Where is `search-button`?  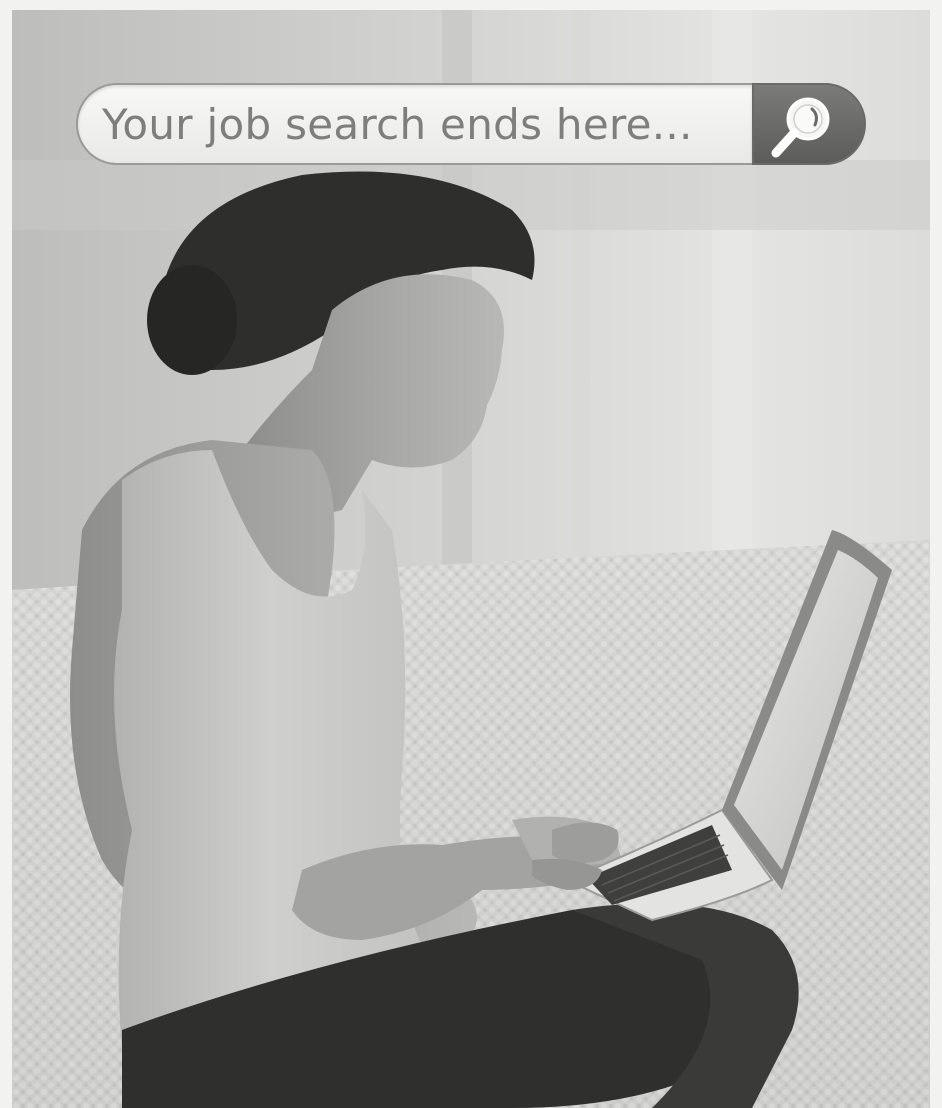
search-button is located at coordinates (809, 124).